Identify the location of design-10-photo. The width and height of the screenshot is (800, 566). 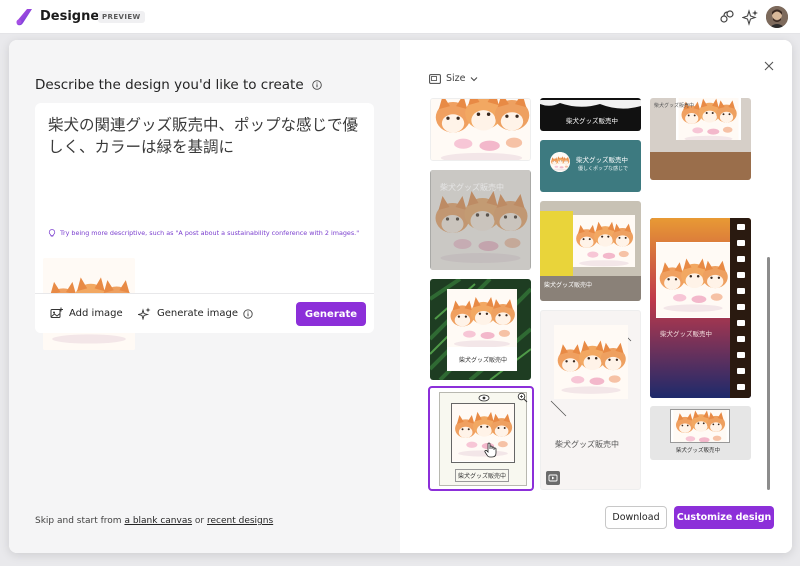
(693, 280).